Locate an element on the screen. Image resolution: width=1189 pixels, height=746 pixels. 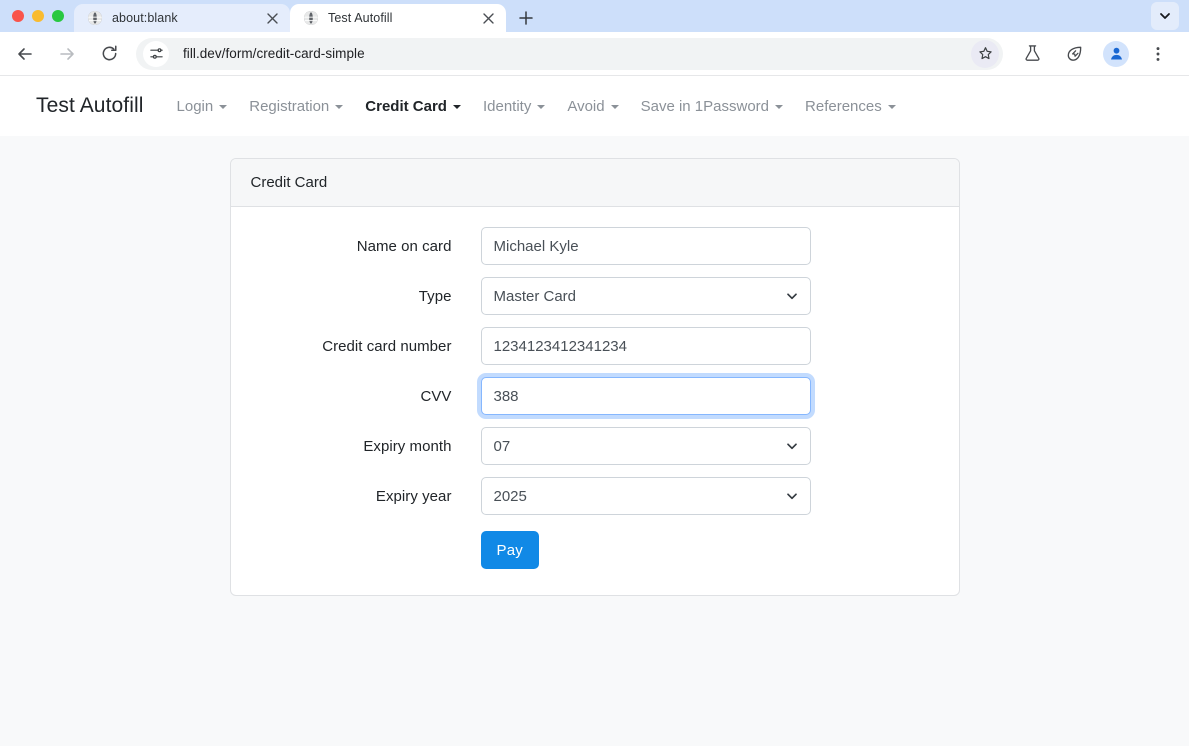
back-arrow-icon is located at coordinates (25, 54).